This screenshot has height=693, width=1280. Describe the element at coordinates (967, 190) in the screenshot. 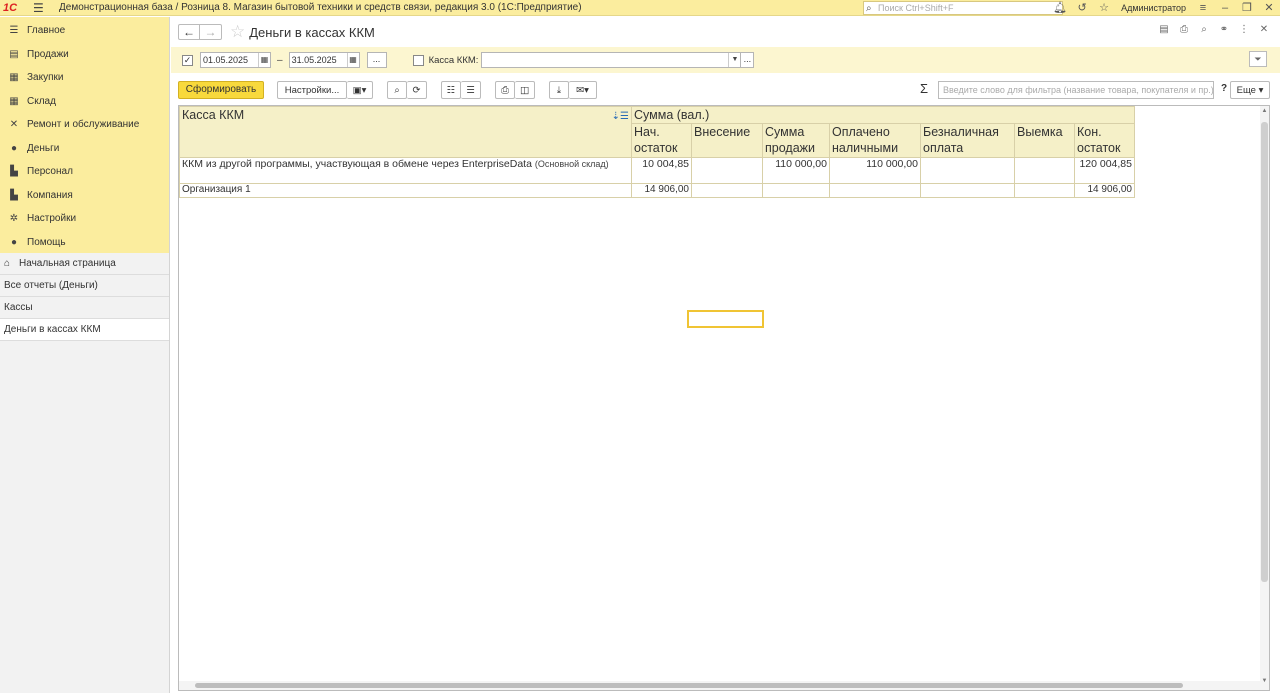

I see `cell-cashless` at that location.